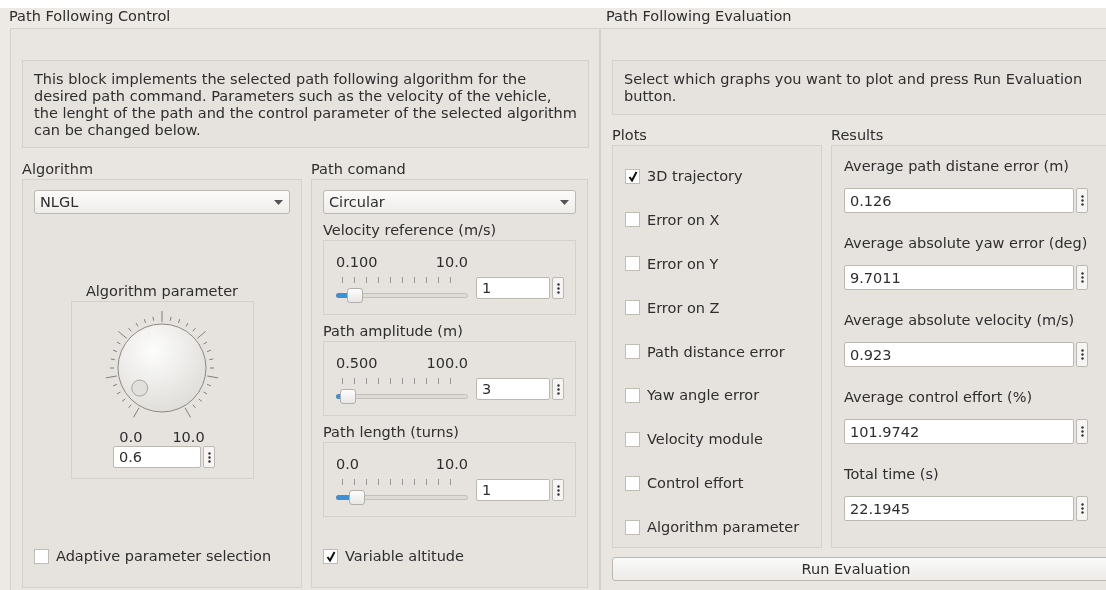 This screenshot has width=1106, height=590. I want to click on section-label: Results, so click(858, 135).